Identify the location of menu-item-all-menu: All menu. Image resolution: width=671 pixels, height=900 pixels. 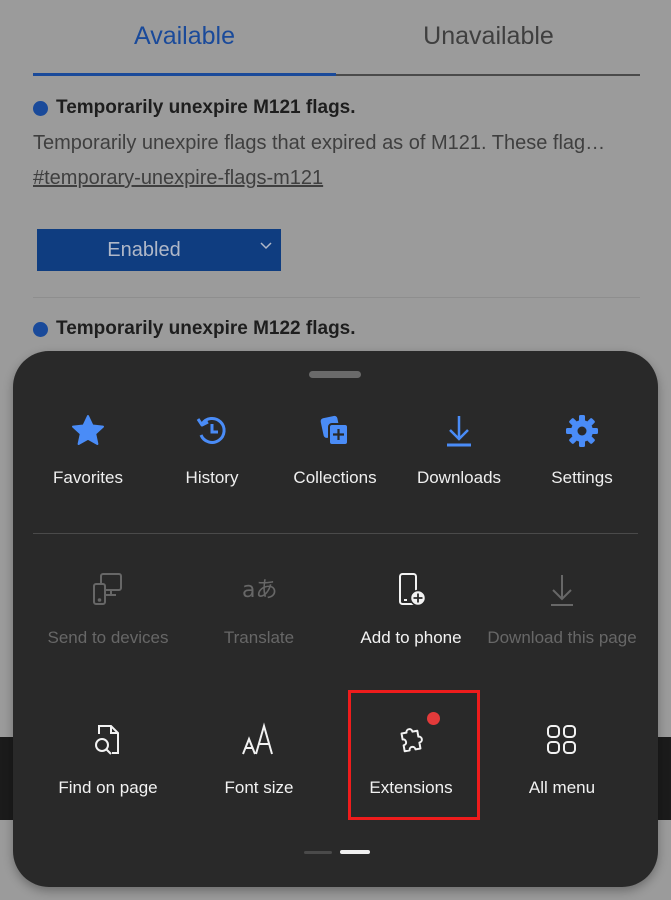
(562, 759).